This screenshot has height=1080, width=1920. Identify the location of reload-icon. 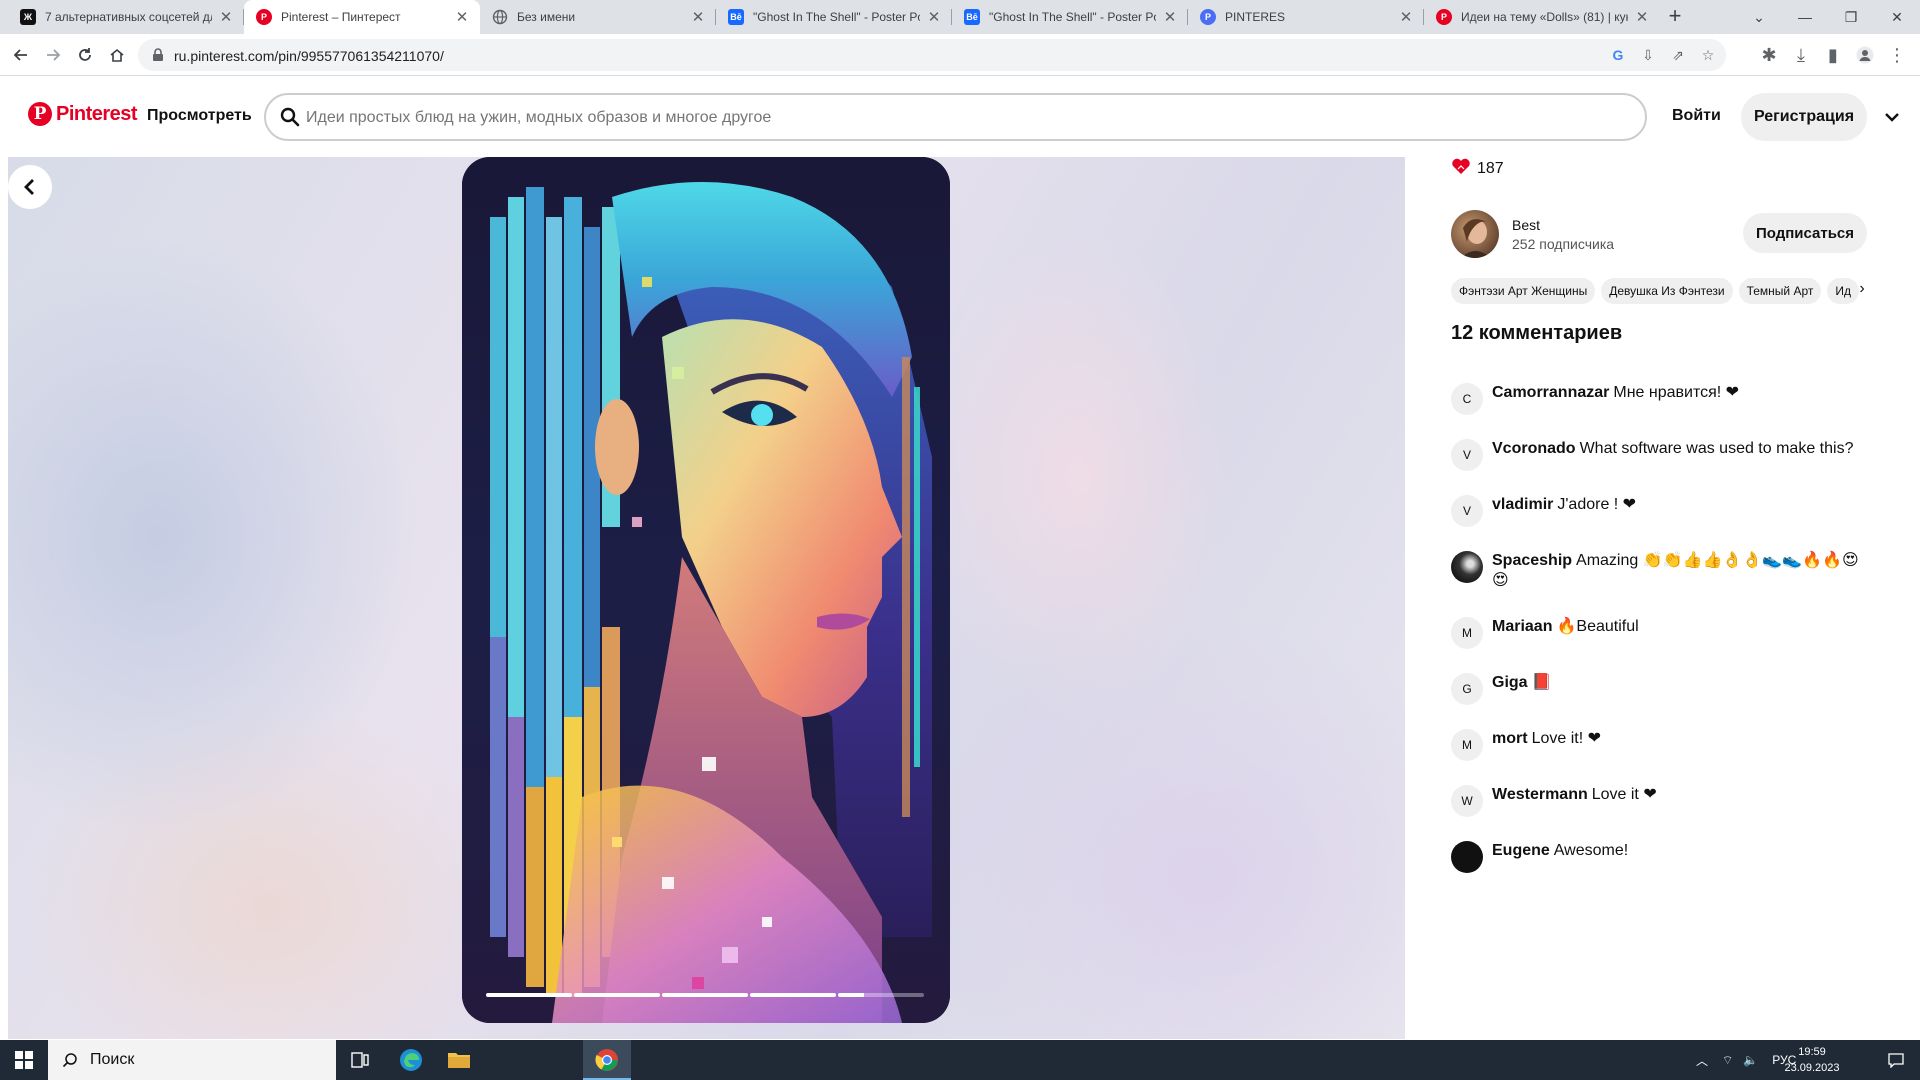
(85, 55).